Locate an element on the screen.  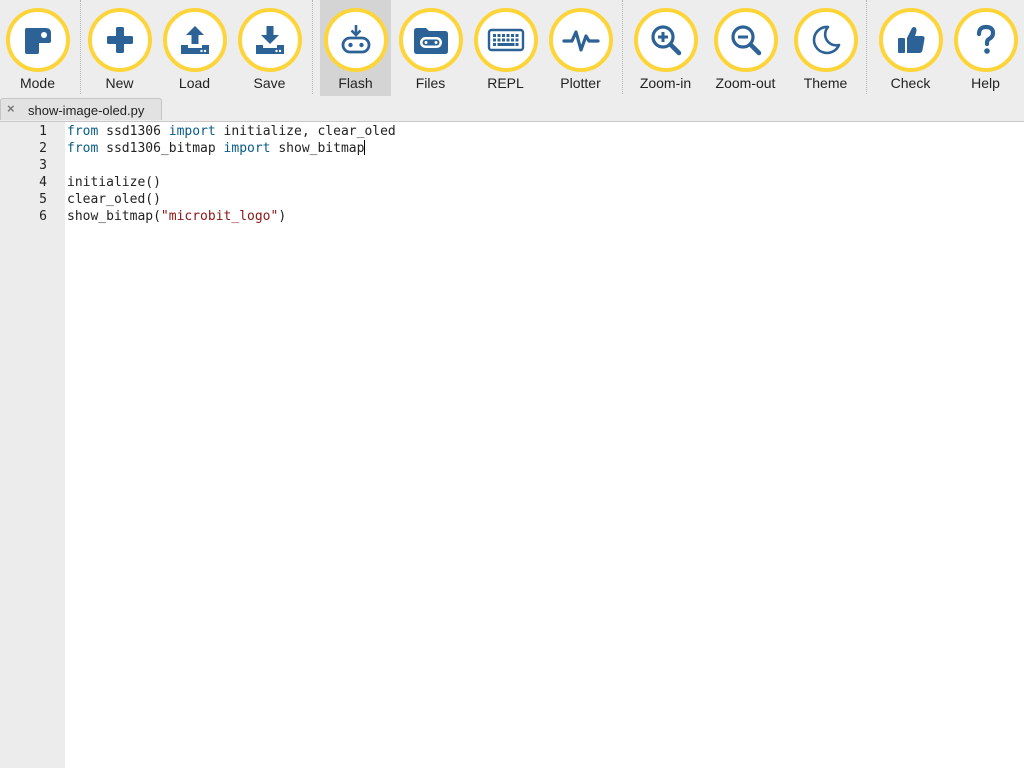
zoom-out-icon is located at coordinates (745, 40).